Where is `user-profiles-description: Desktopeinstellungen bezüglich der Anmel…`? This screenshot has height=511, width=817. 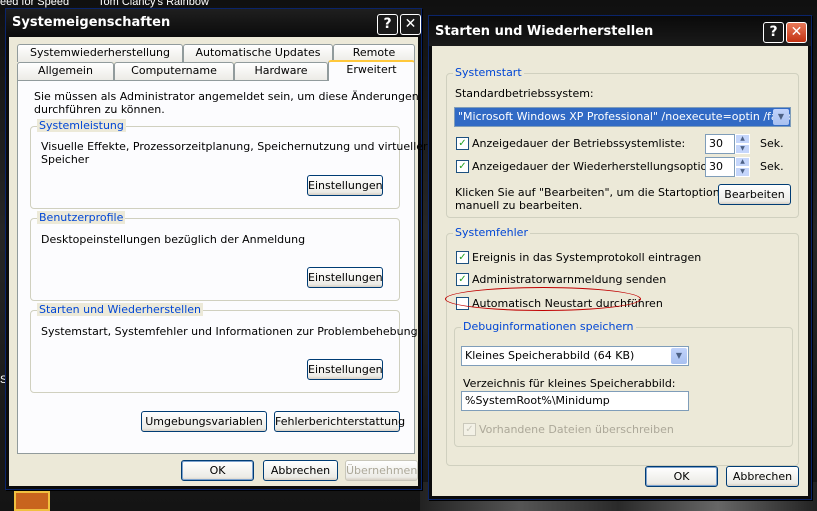 user-profiles-description: Desktopeinstellungen bezüglich der Anmel… is located at coordinates (173, 239).